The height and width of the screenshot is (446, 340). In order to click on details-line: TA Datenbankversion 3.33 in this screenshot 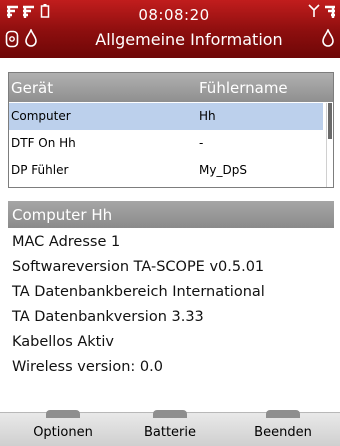, I will do `click(108, 317)`.